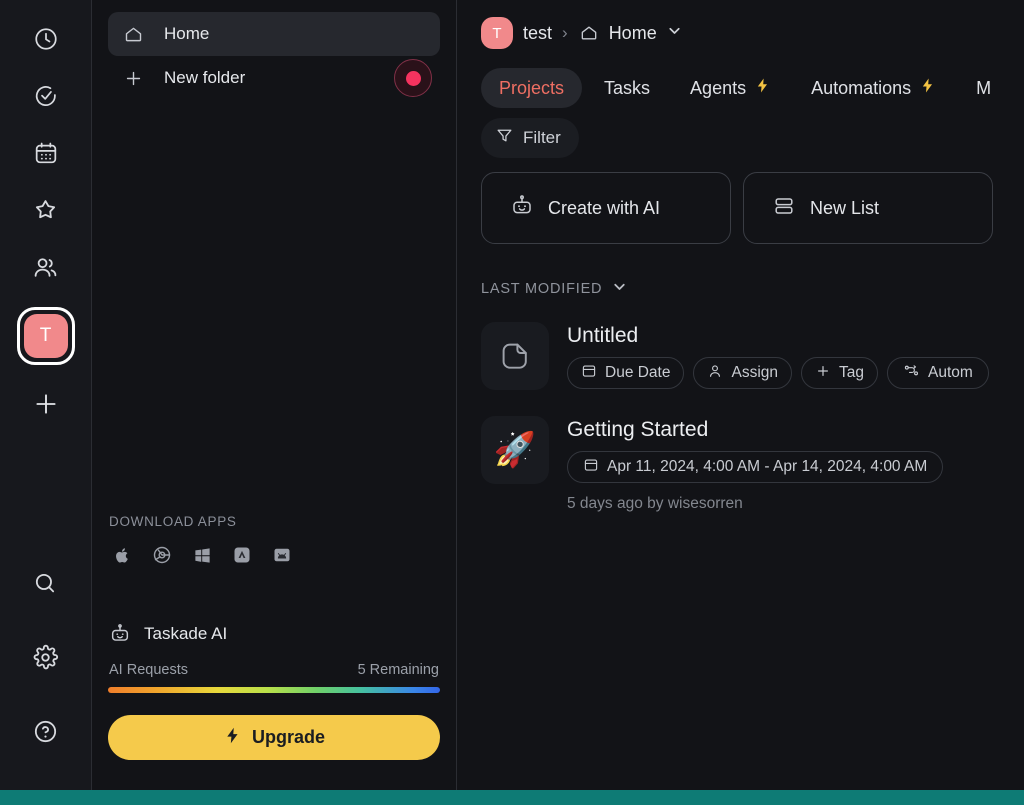 The image size is (1024, 805). Describe the element at coordinates (122, 555) in the screenshot. I see `apple-icon` at that location.